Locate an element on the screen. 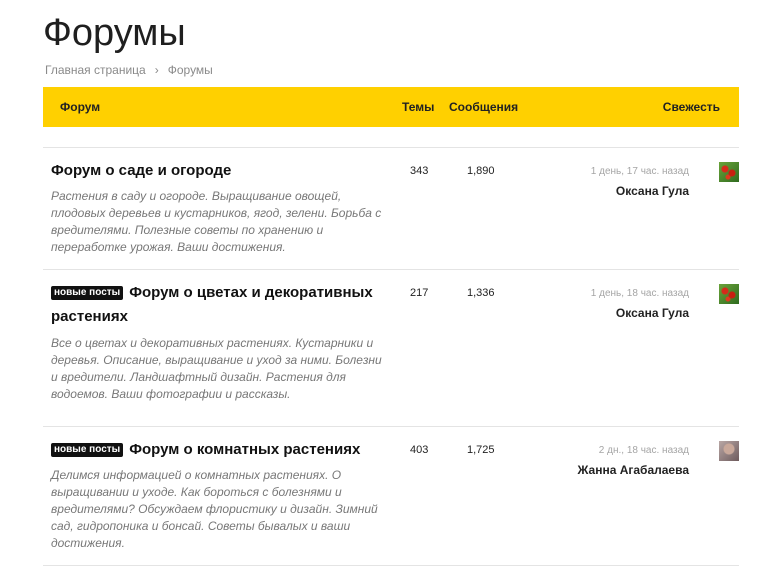 This screenshot has height=573, width=777. freshness-link: 1 день, 17 час. назад is located at coordinates (640, 171).